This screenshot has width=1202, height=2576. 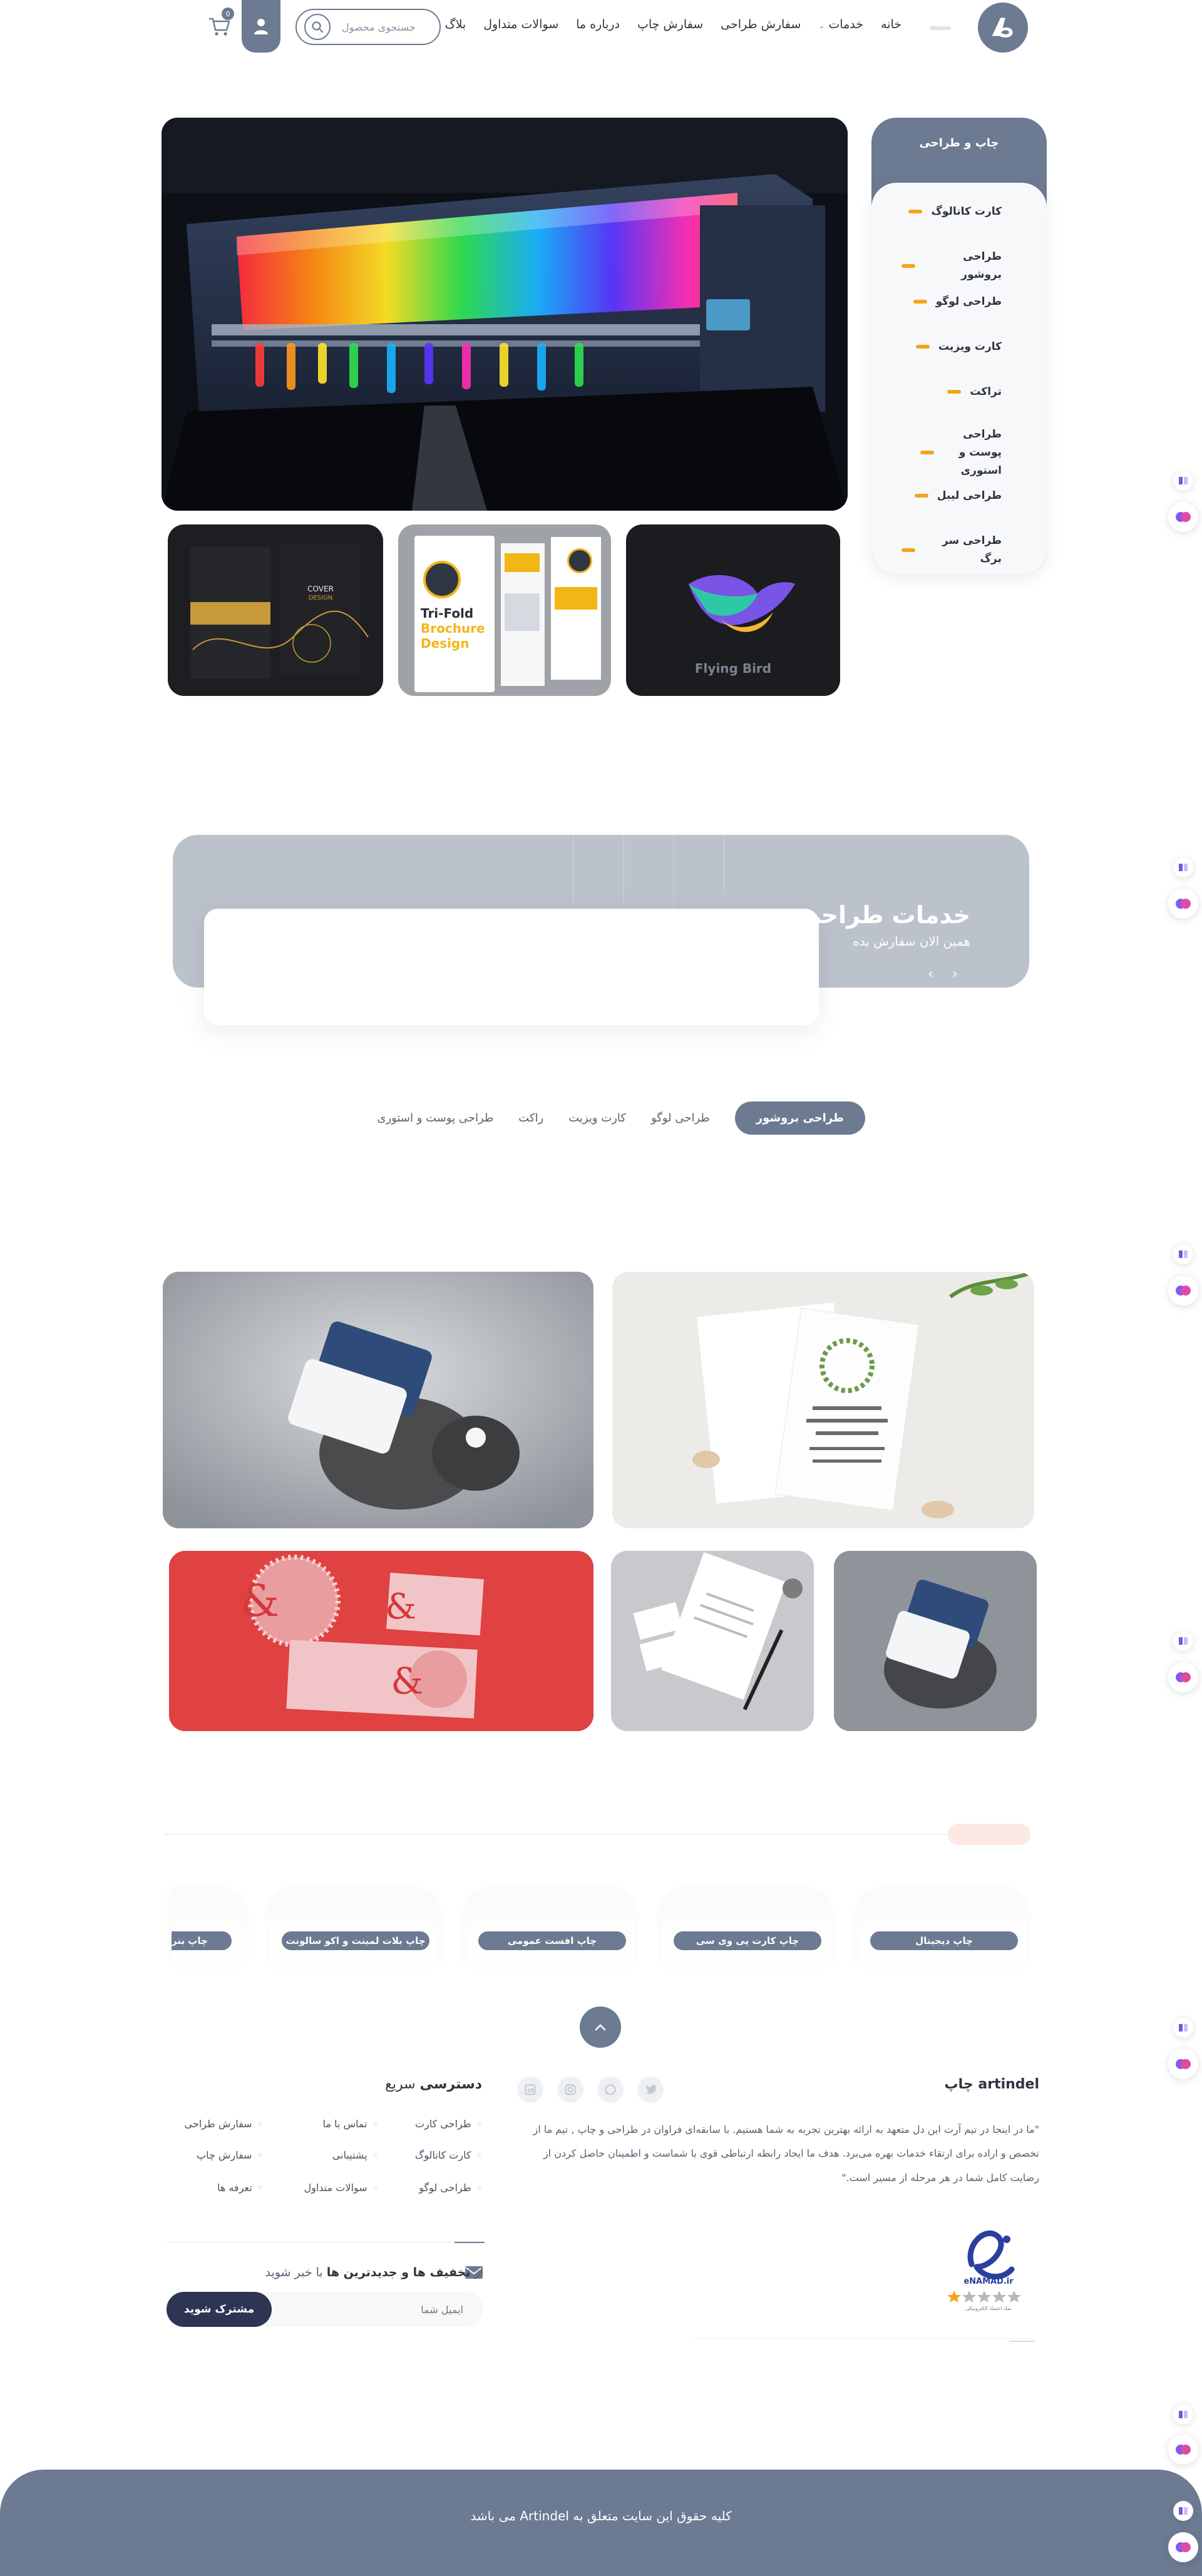 What do you see at coordinates (552, 1941) in the screenshot?
I see `print-service-label: چاپ افست عمومی` at bounding box center [552, 1941].